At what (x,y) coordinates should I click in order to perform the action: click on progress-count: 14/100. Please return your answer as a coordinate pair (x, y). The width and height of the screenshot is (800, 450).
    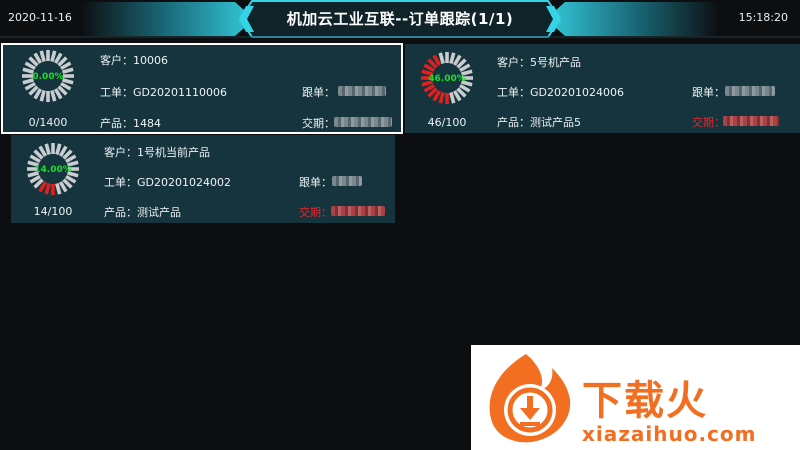
    Looking at the image, I should click on (53, 211).